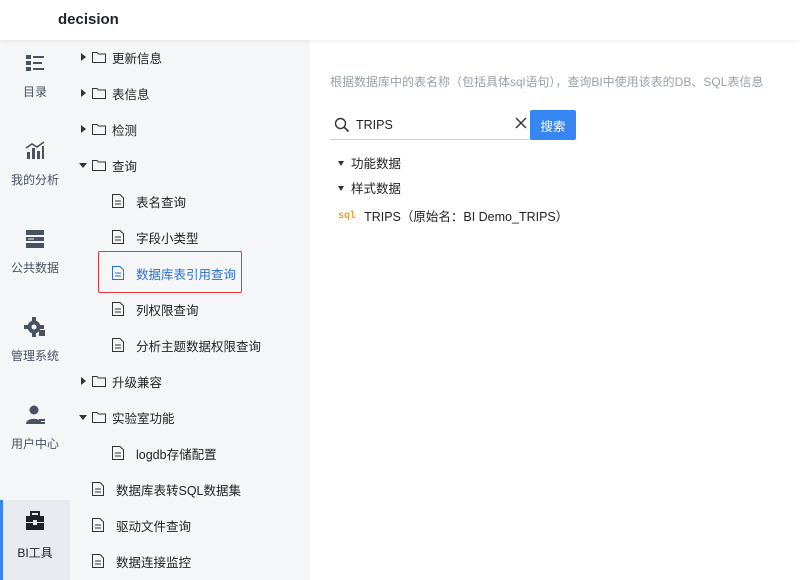 This screenshot has width=800, height=580. Describe the element at coordinates (88, 19) in the screenshot. I see `app-title: decision` at that location.